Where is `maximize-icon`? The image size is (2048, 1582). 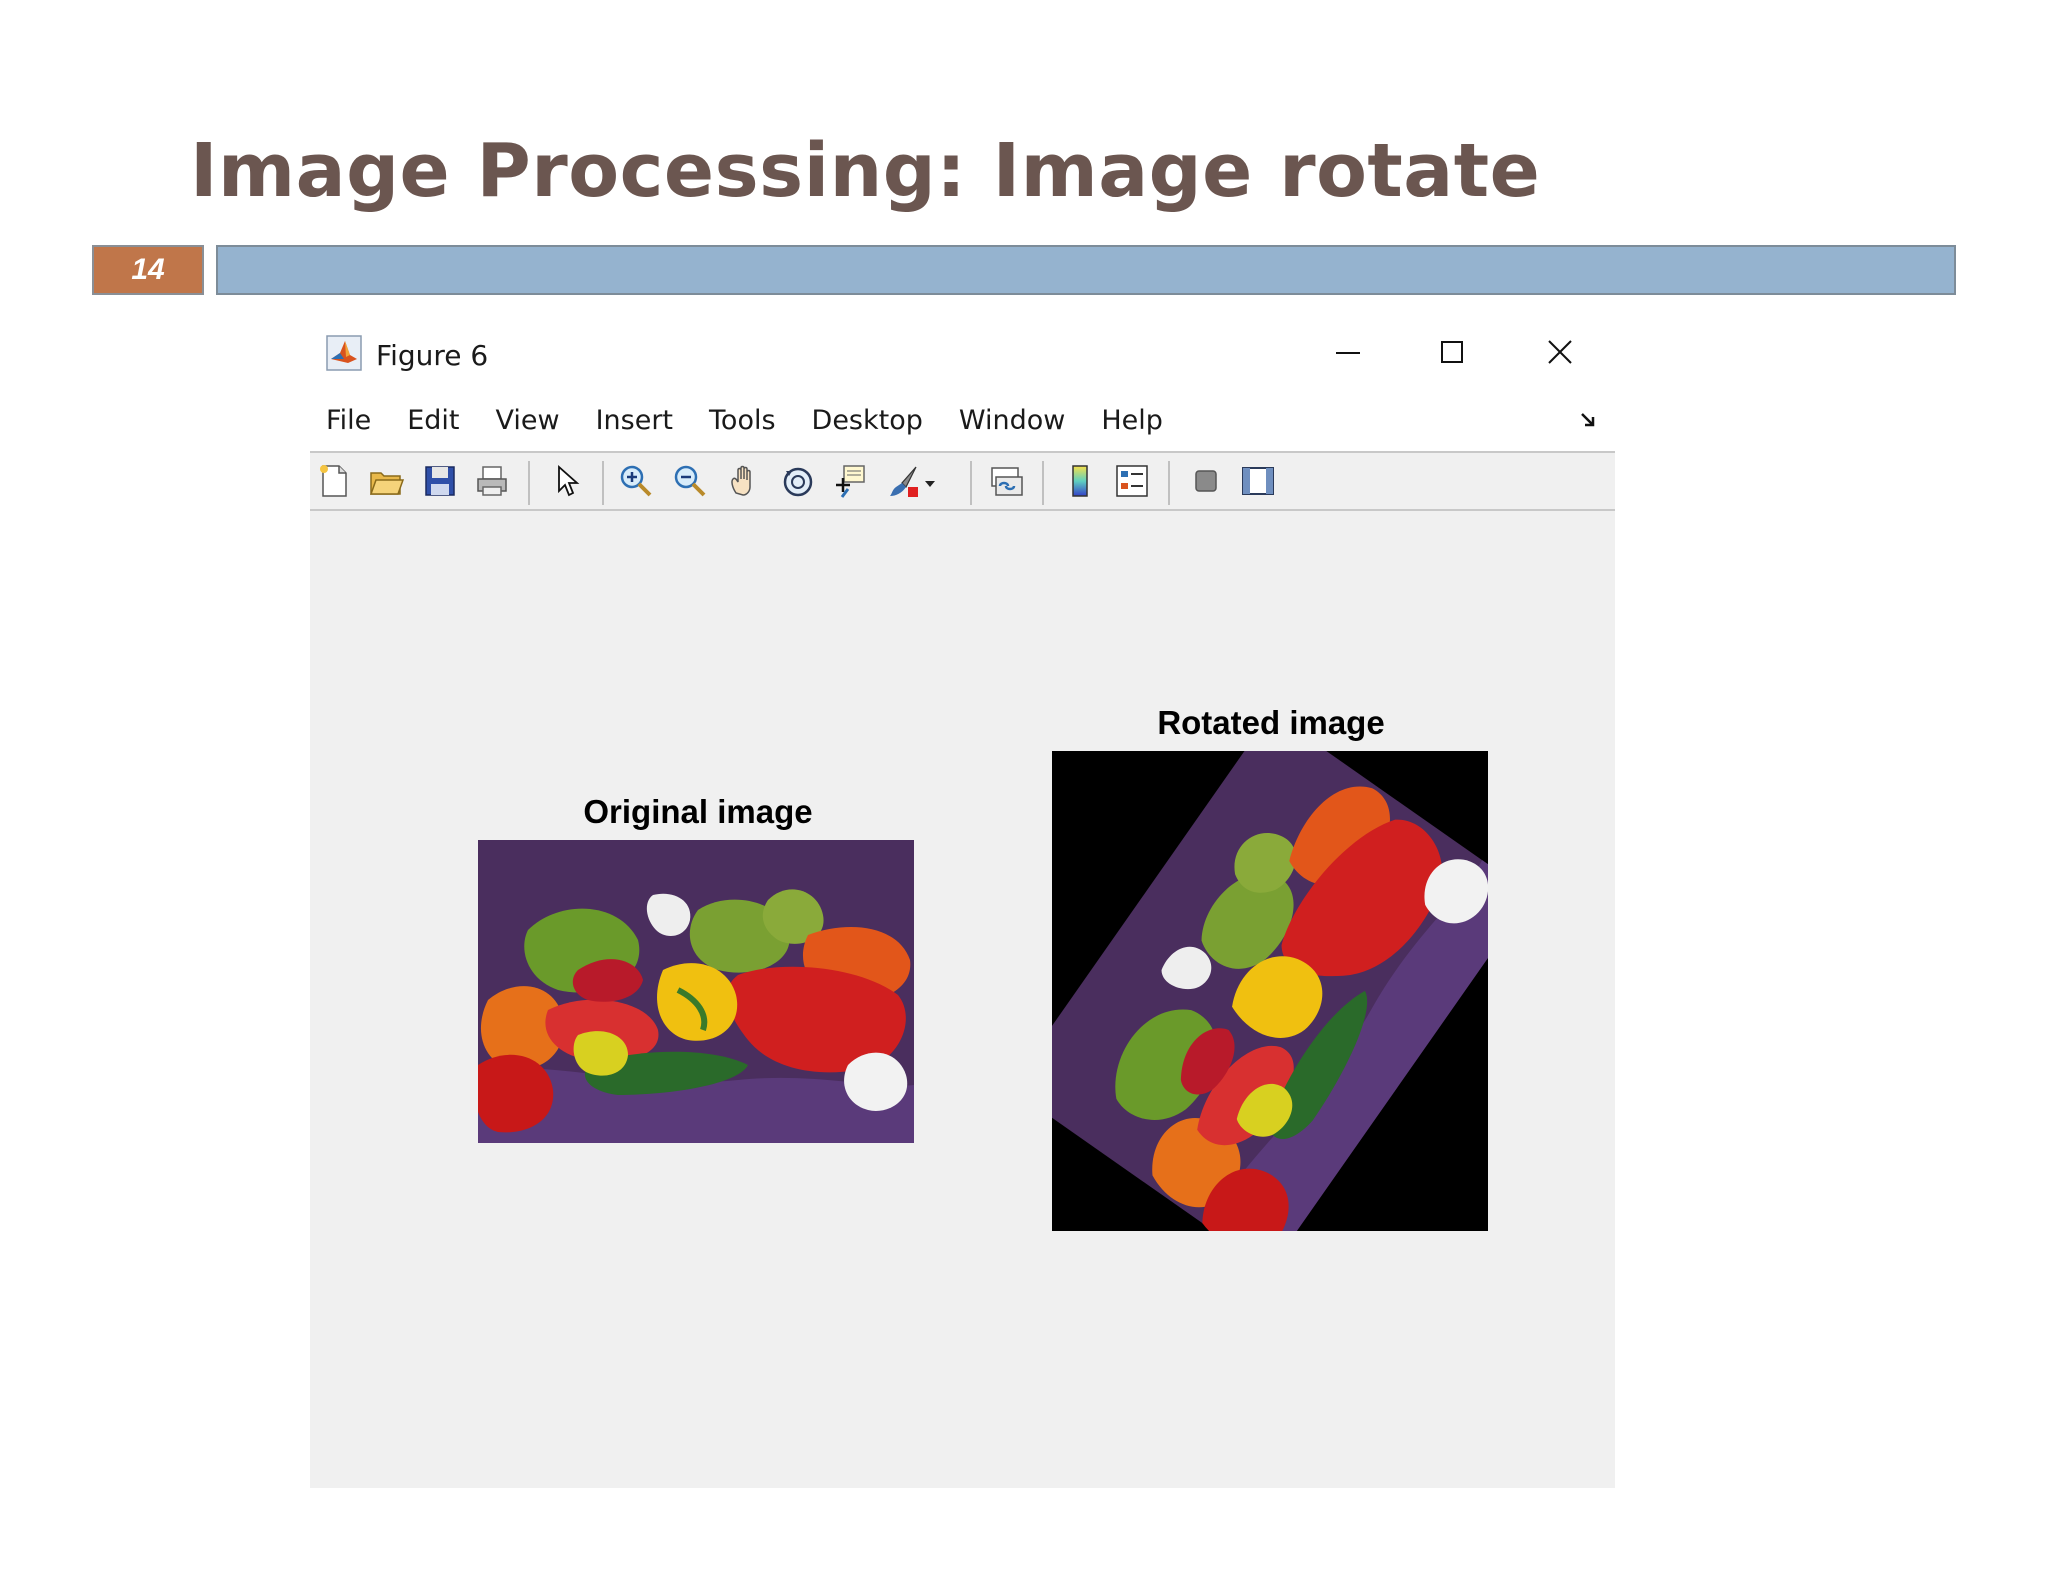 maximize-icon is located at coordinates (1452, 354).